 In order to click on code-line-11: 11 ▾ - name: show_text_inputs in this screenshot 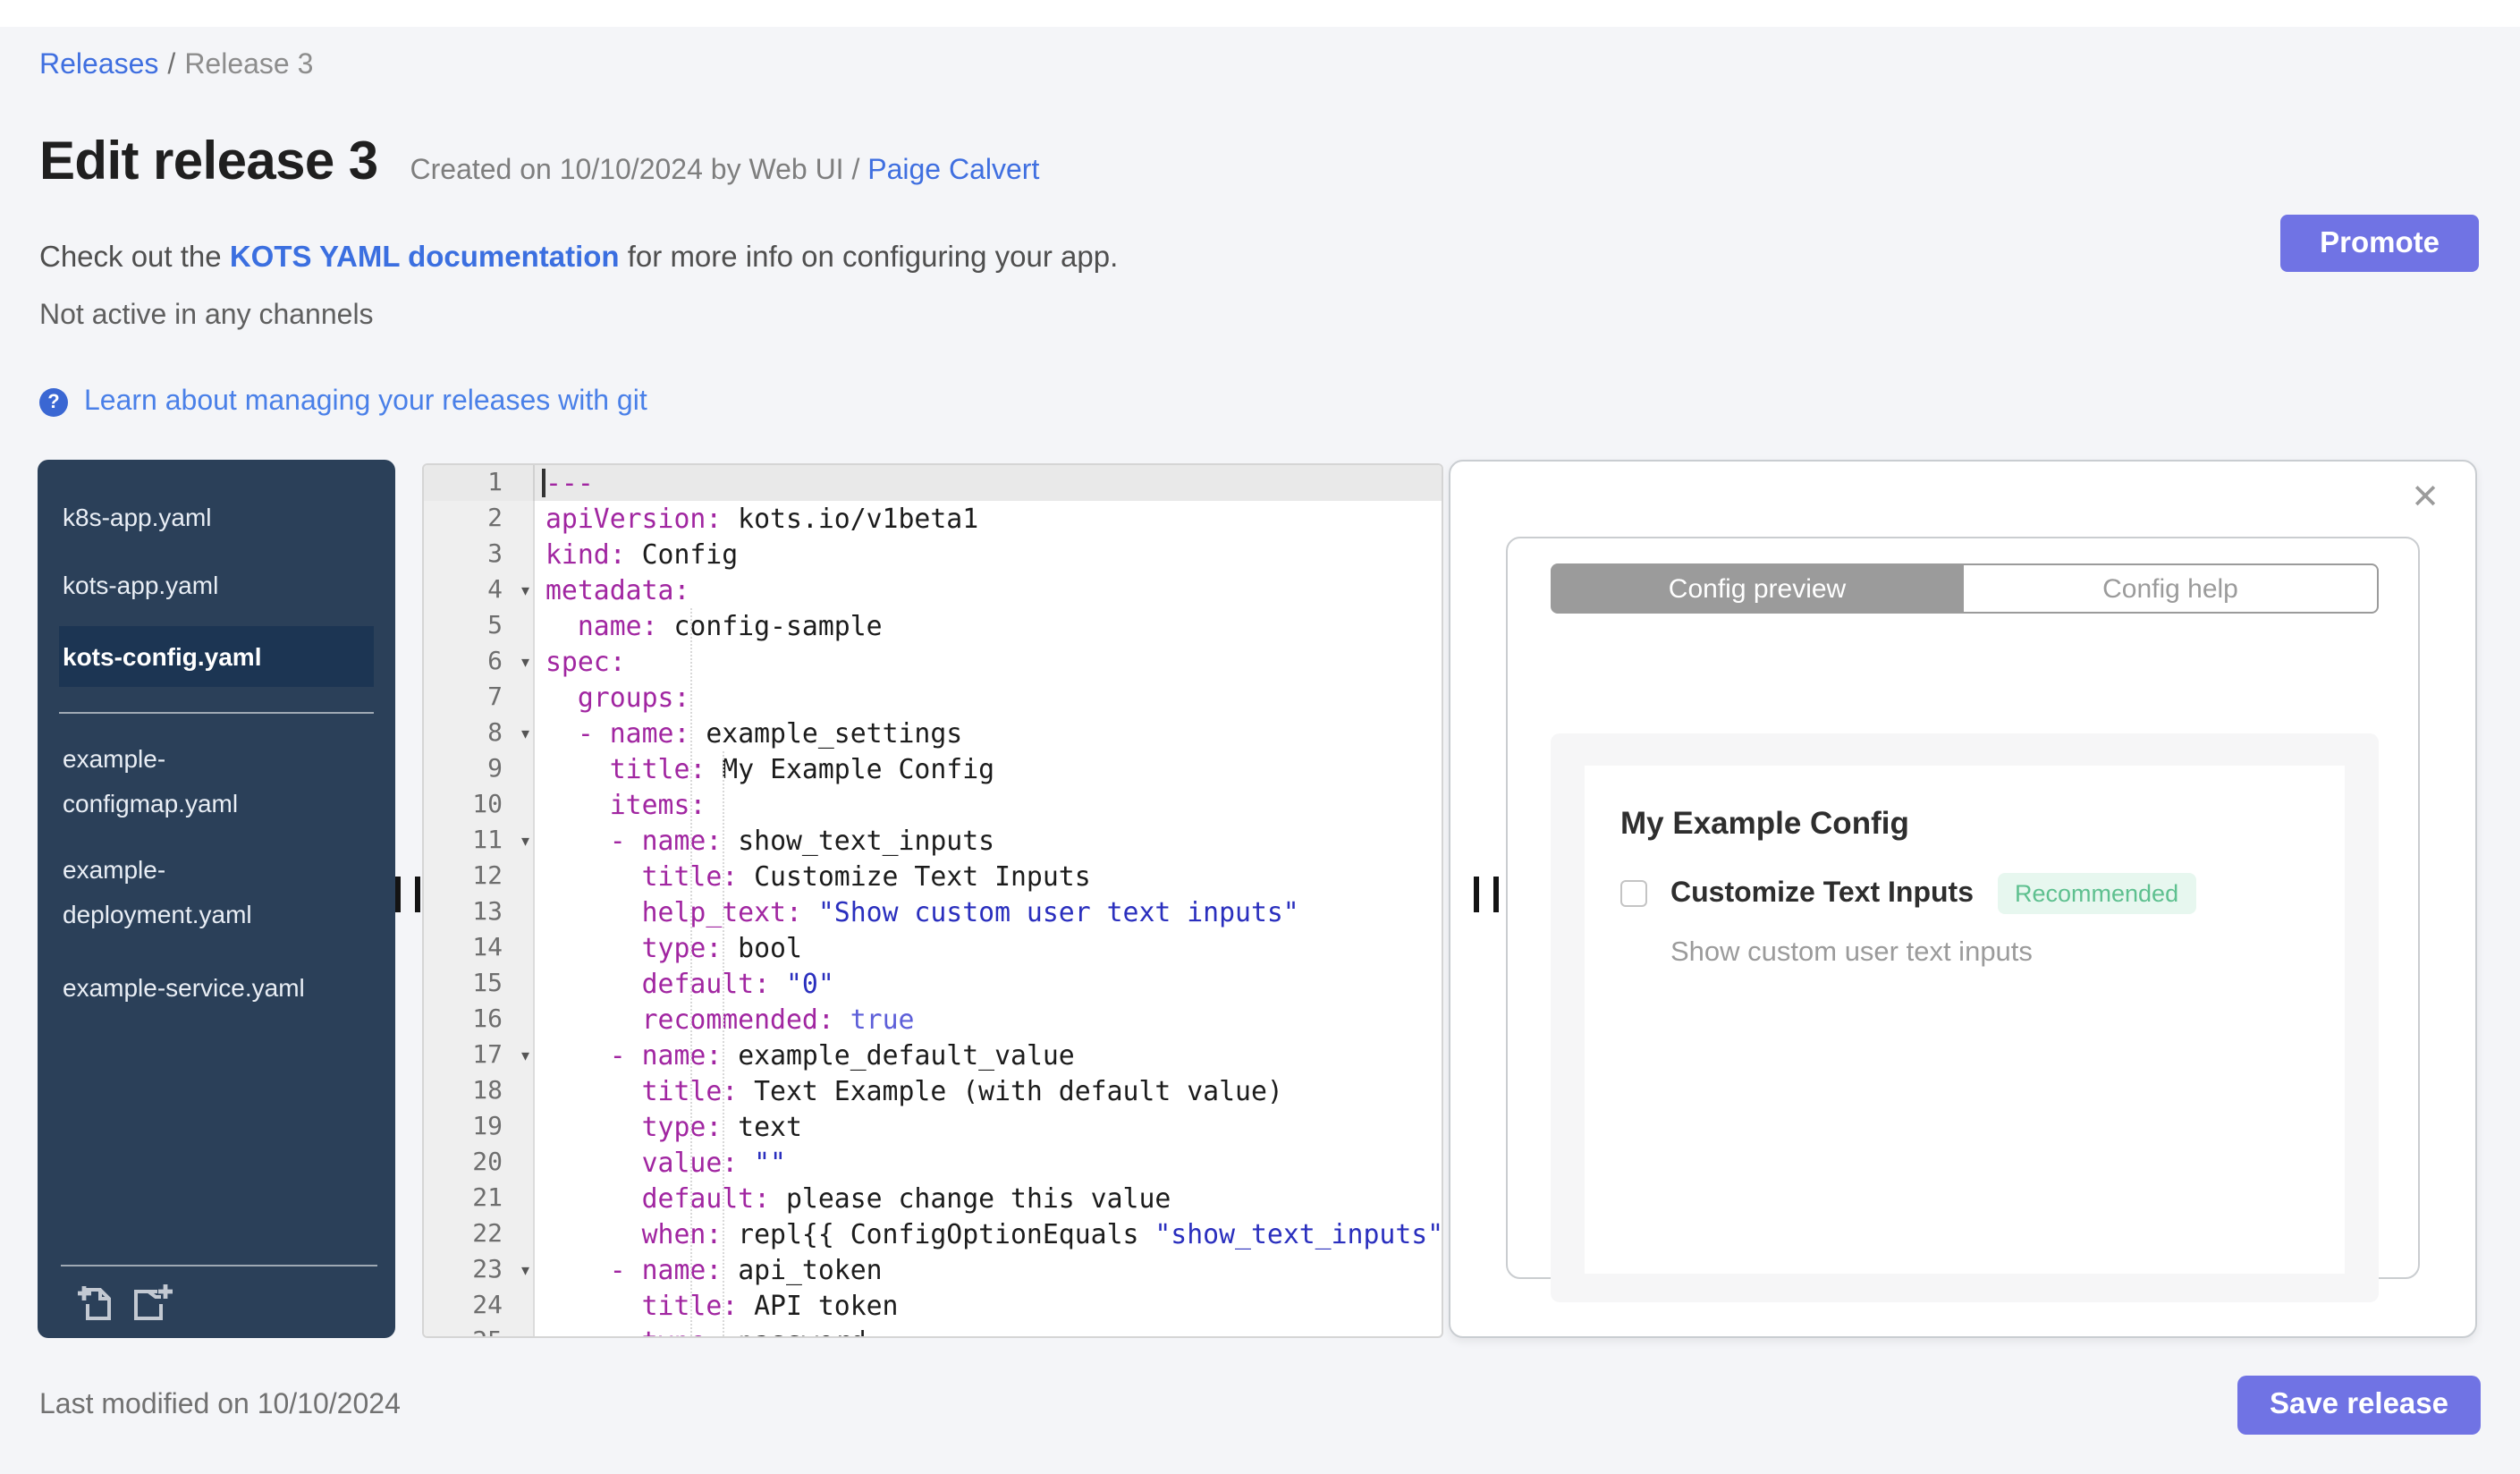, I will do `click(933, 841)`.